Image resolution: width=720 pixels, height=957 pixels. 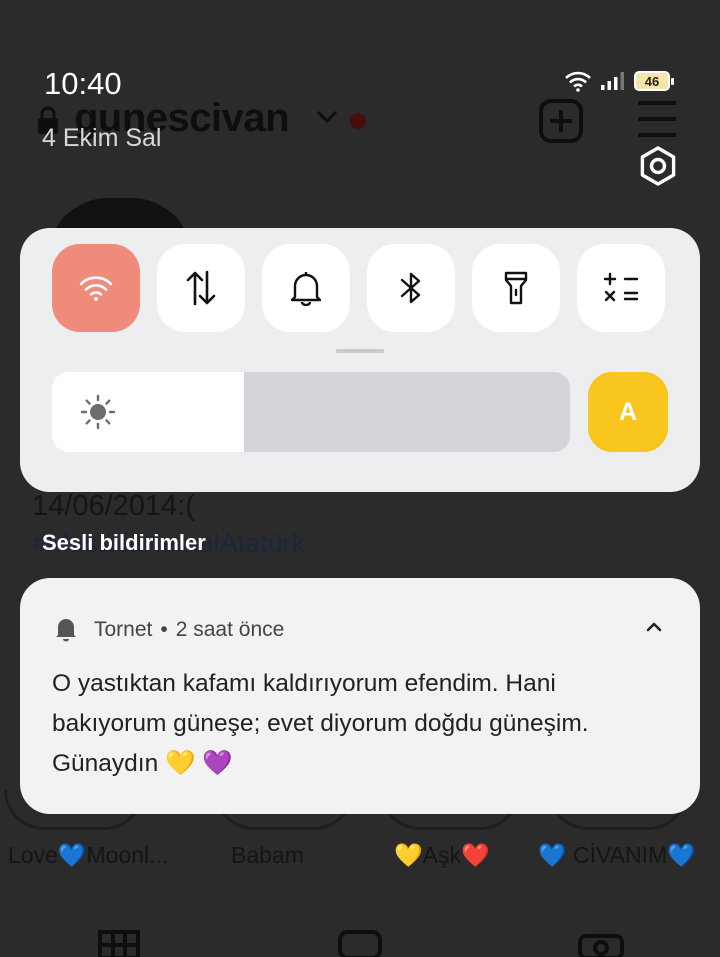 I want to click on tile-bluetooth, so click(x=411, y=288).